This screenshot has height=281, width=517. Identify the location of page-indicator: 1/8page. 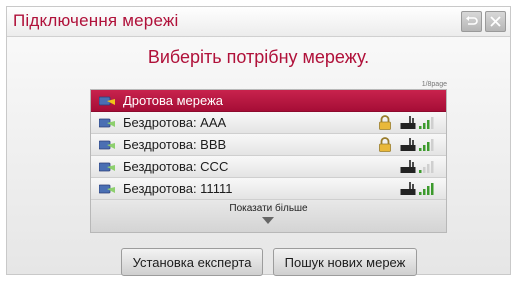
(434, 84).